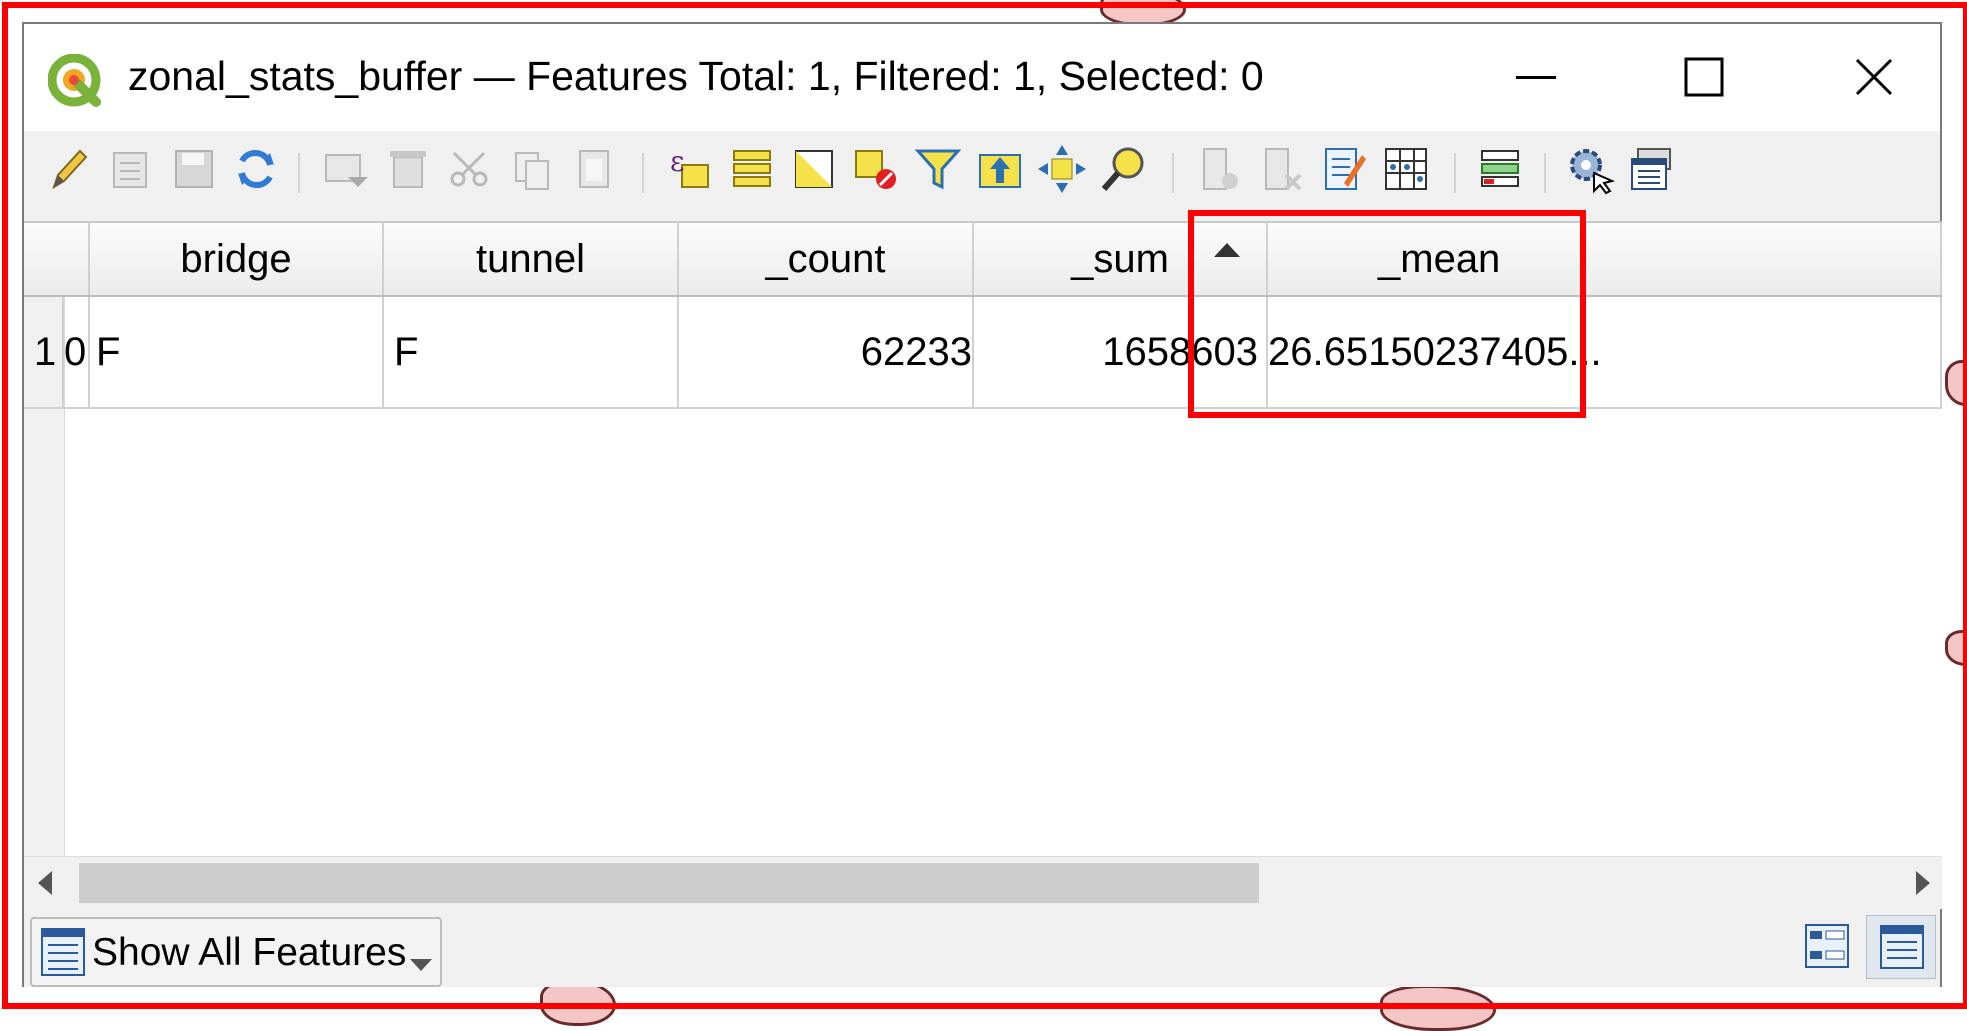  Describe the element at coordinates (1387, 314) in the screenshot. I see `sum-column-highlight` at that location.